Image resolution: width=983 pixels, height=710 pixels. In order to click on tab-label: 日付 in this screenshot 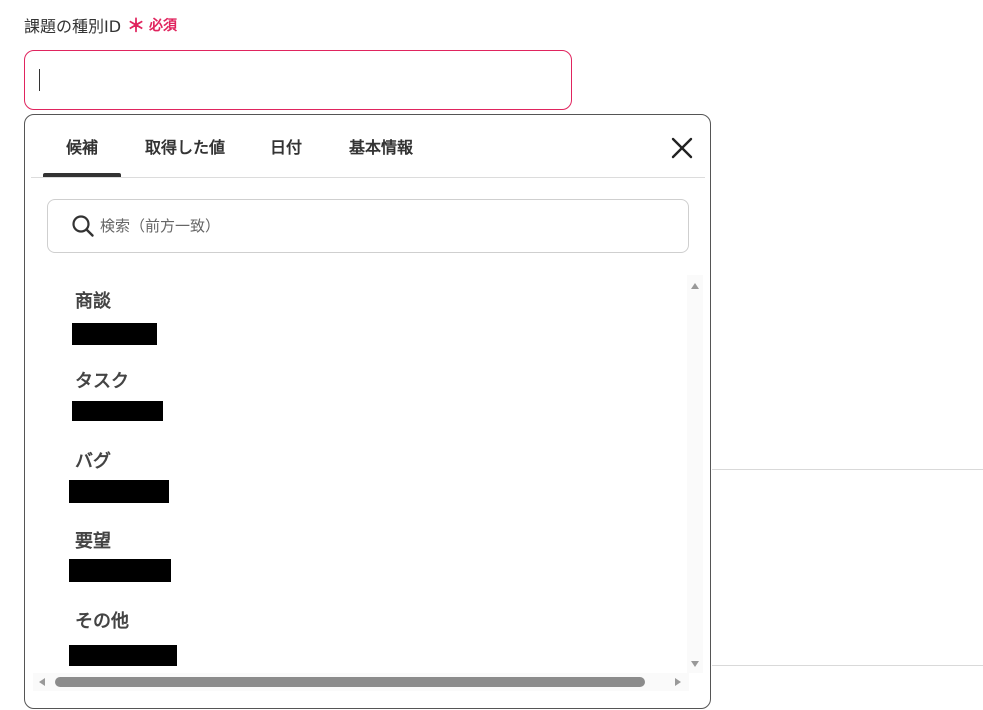, I will do `click(285, 147)`.